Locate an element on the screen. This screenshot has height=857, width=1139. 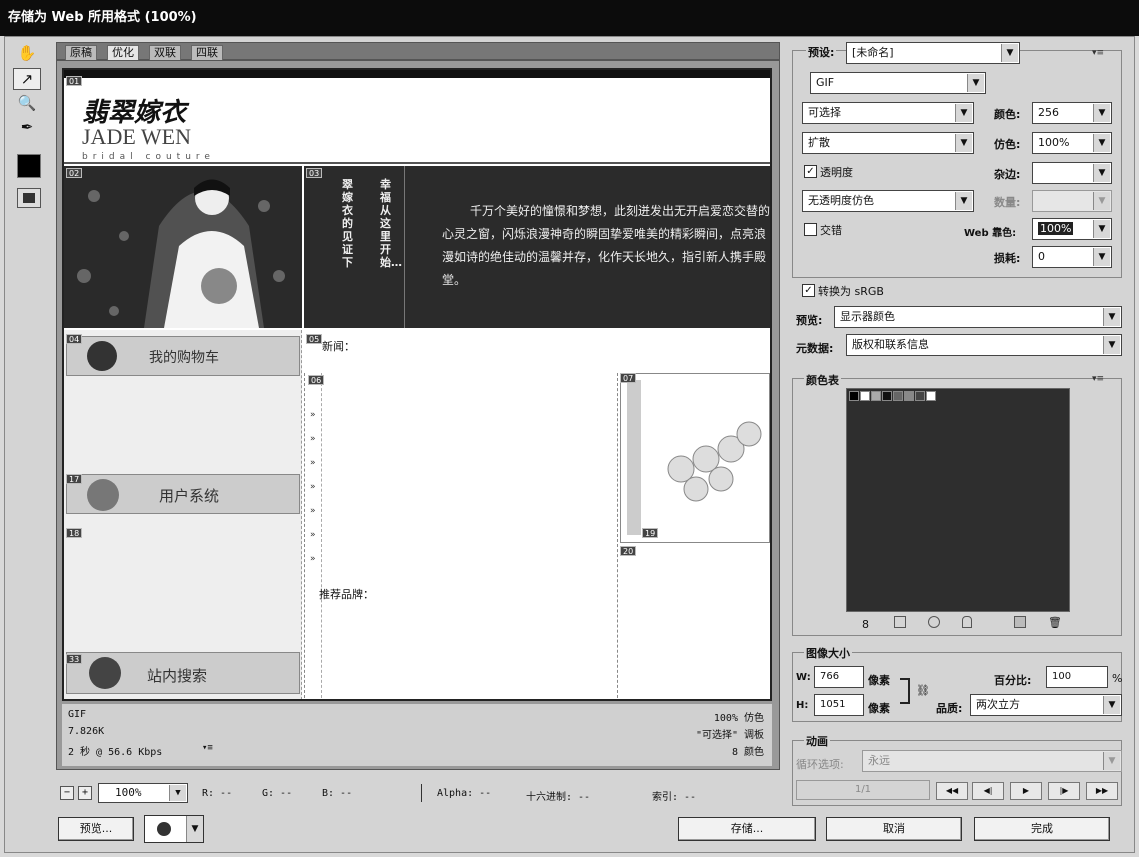
status-menu-icon: ▾≡ is located at coordinates (207, 748).